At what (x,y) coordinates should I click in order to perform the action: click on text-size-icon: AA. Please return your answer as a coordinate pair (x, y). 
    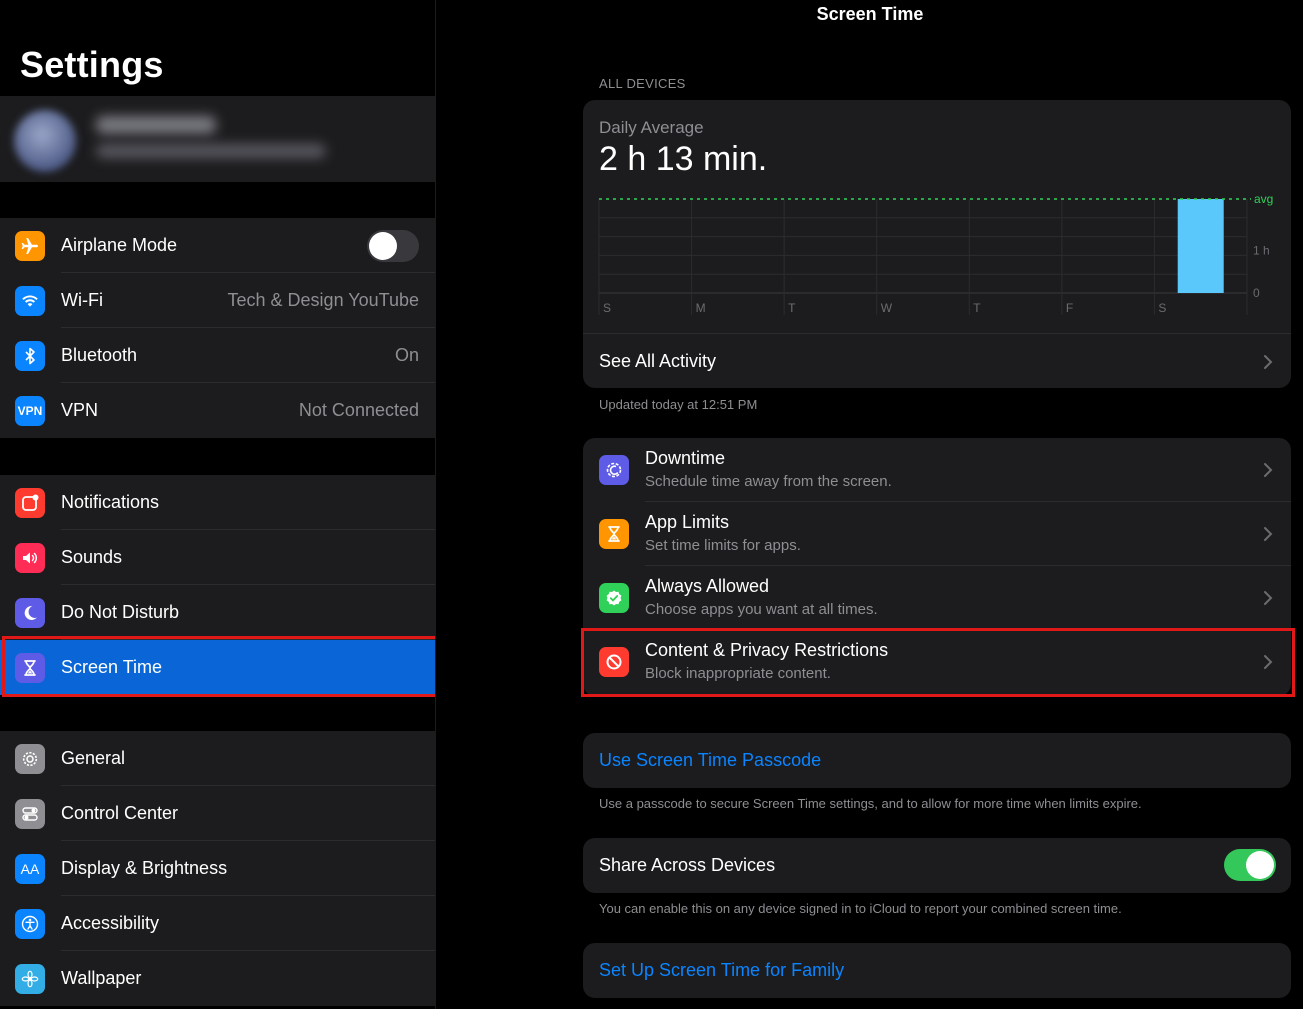
    Looking at the image, I should click on (30, 869).